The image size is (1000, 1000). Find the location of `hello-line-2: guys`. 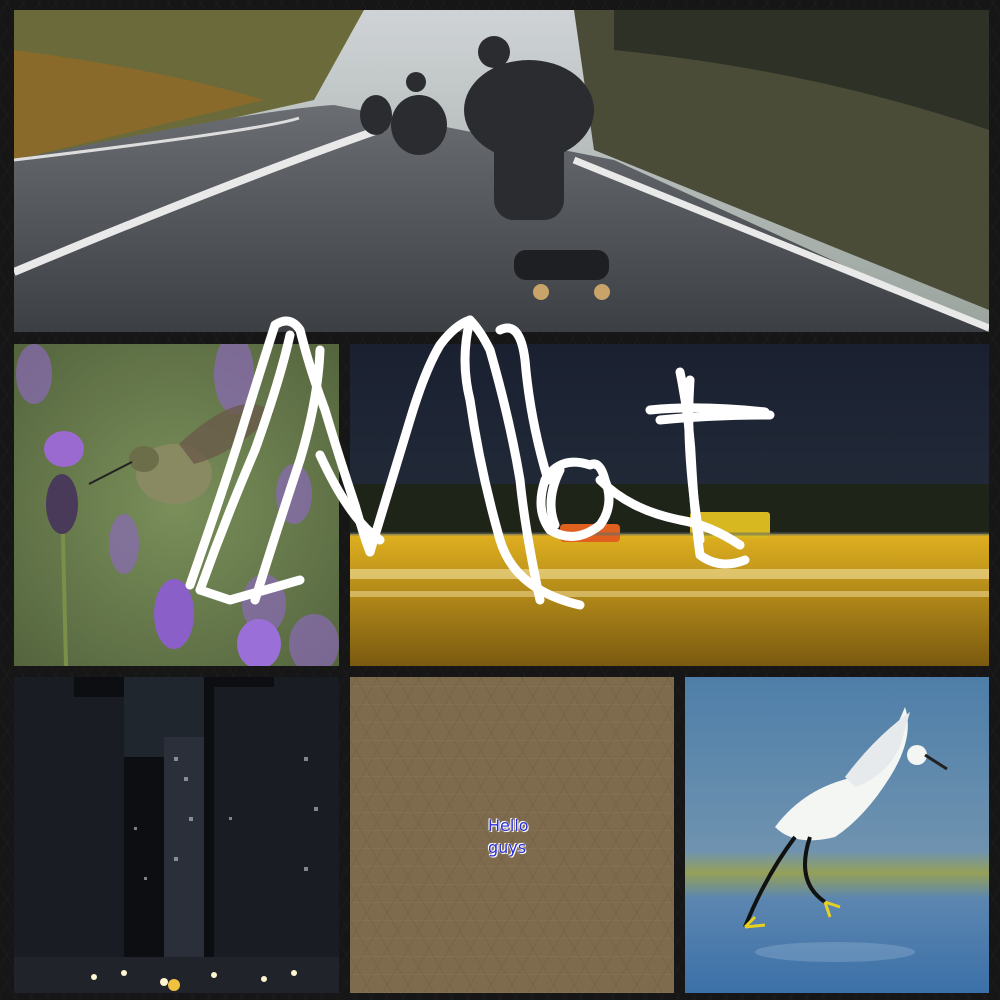

hello-line-2: guys is located at coordinates (507, 847).